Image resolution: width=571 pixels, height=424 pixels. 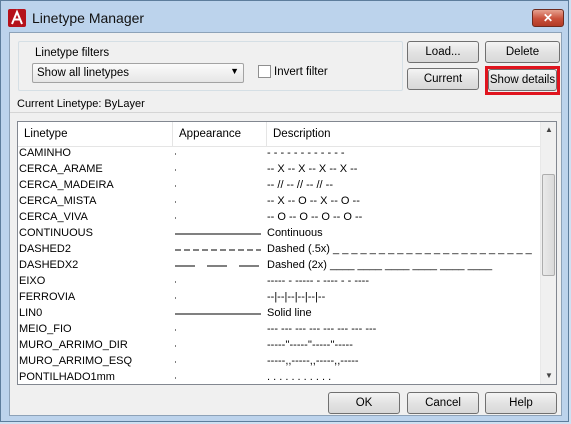 What do you see at coordinates (285, 112) in the screenshot?
I see `divider` at bounding box center [285, 112].